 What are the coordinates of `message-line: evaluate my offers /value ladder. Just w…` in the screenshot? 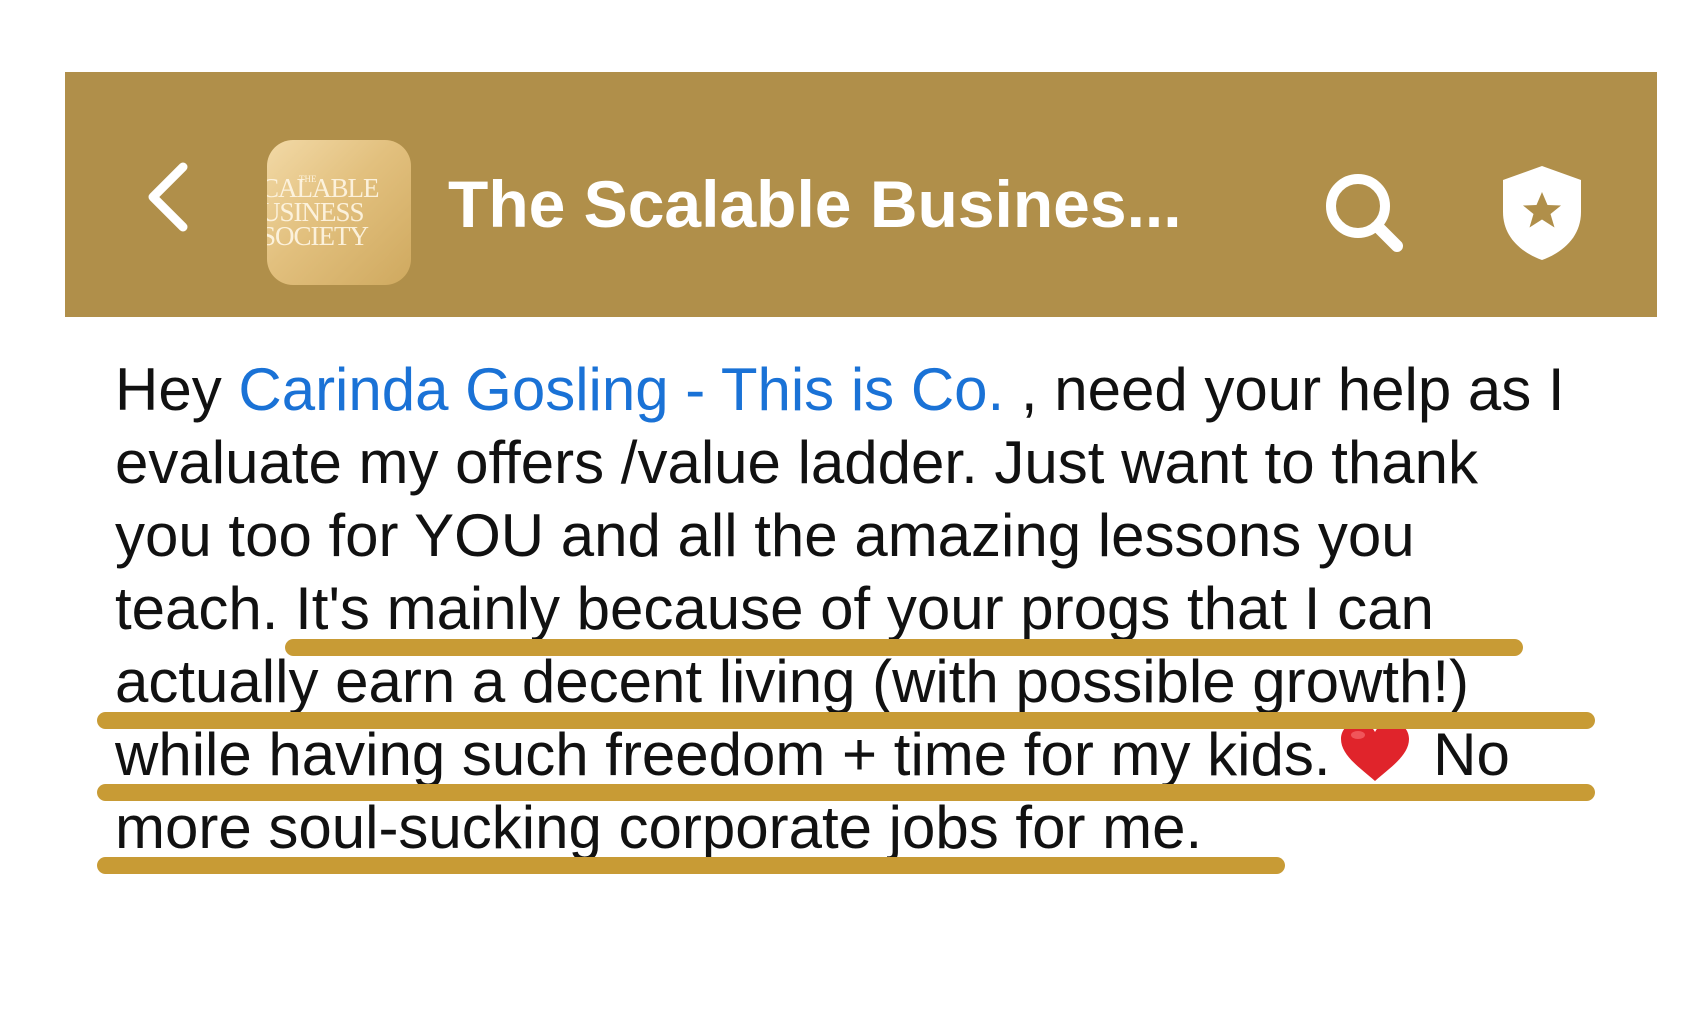 It's located at (797, 462).